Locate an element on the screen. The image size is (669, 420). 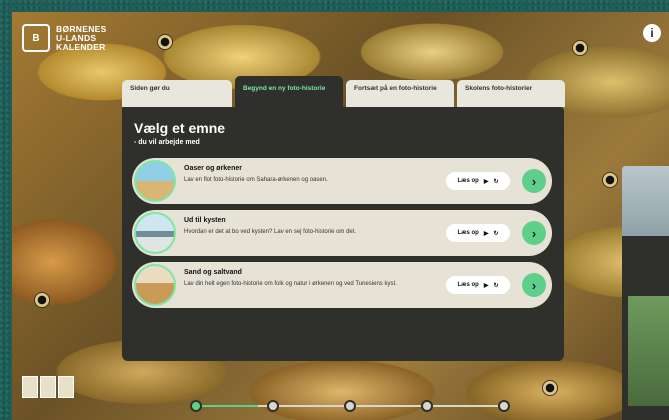
preview-panel is located at coordinates (645, 328).